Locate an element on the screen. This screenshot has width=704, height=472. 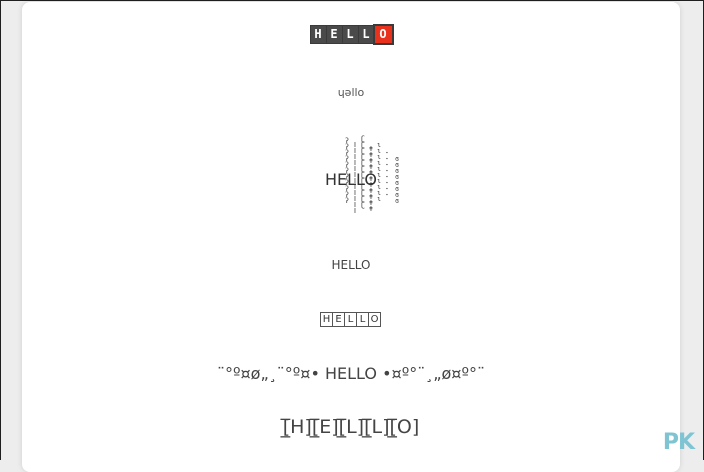
bracketed-text: [̲̅H][̲̅E][̲̅L][̲̅L][̲̅O] is located at coordinates (351, 427).